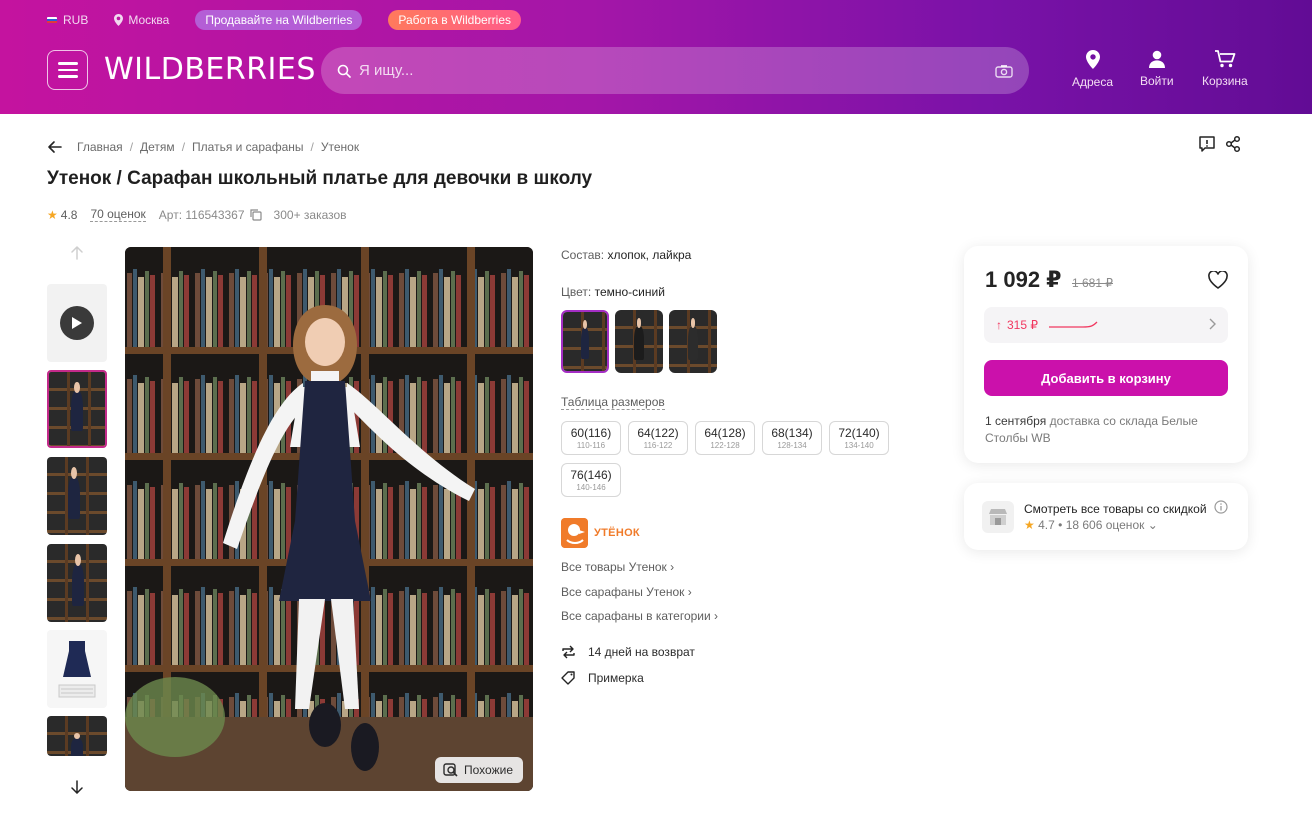  Describe the element at coordinates (67, 20) in the screenshot. I see `currency-selector: RUB` at that location.